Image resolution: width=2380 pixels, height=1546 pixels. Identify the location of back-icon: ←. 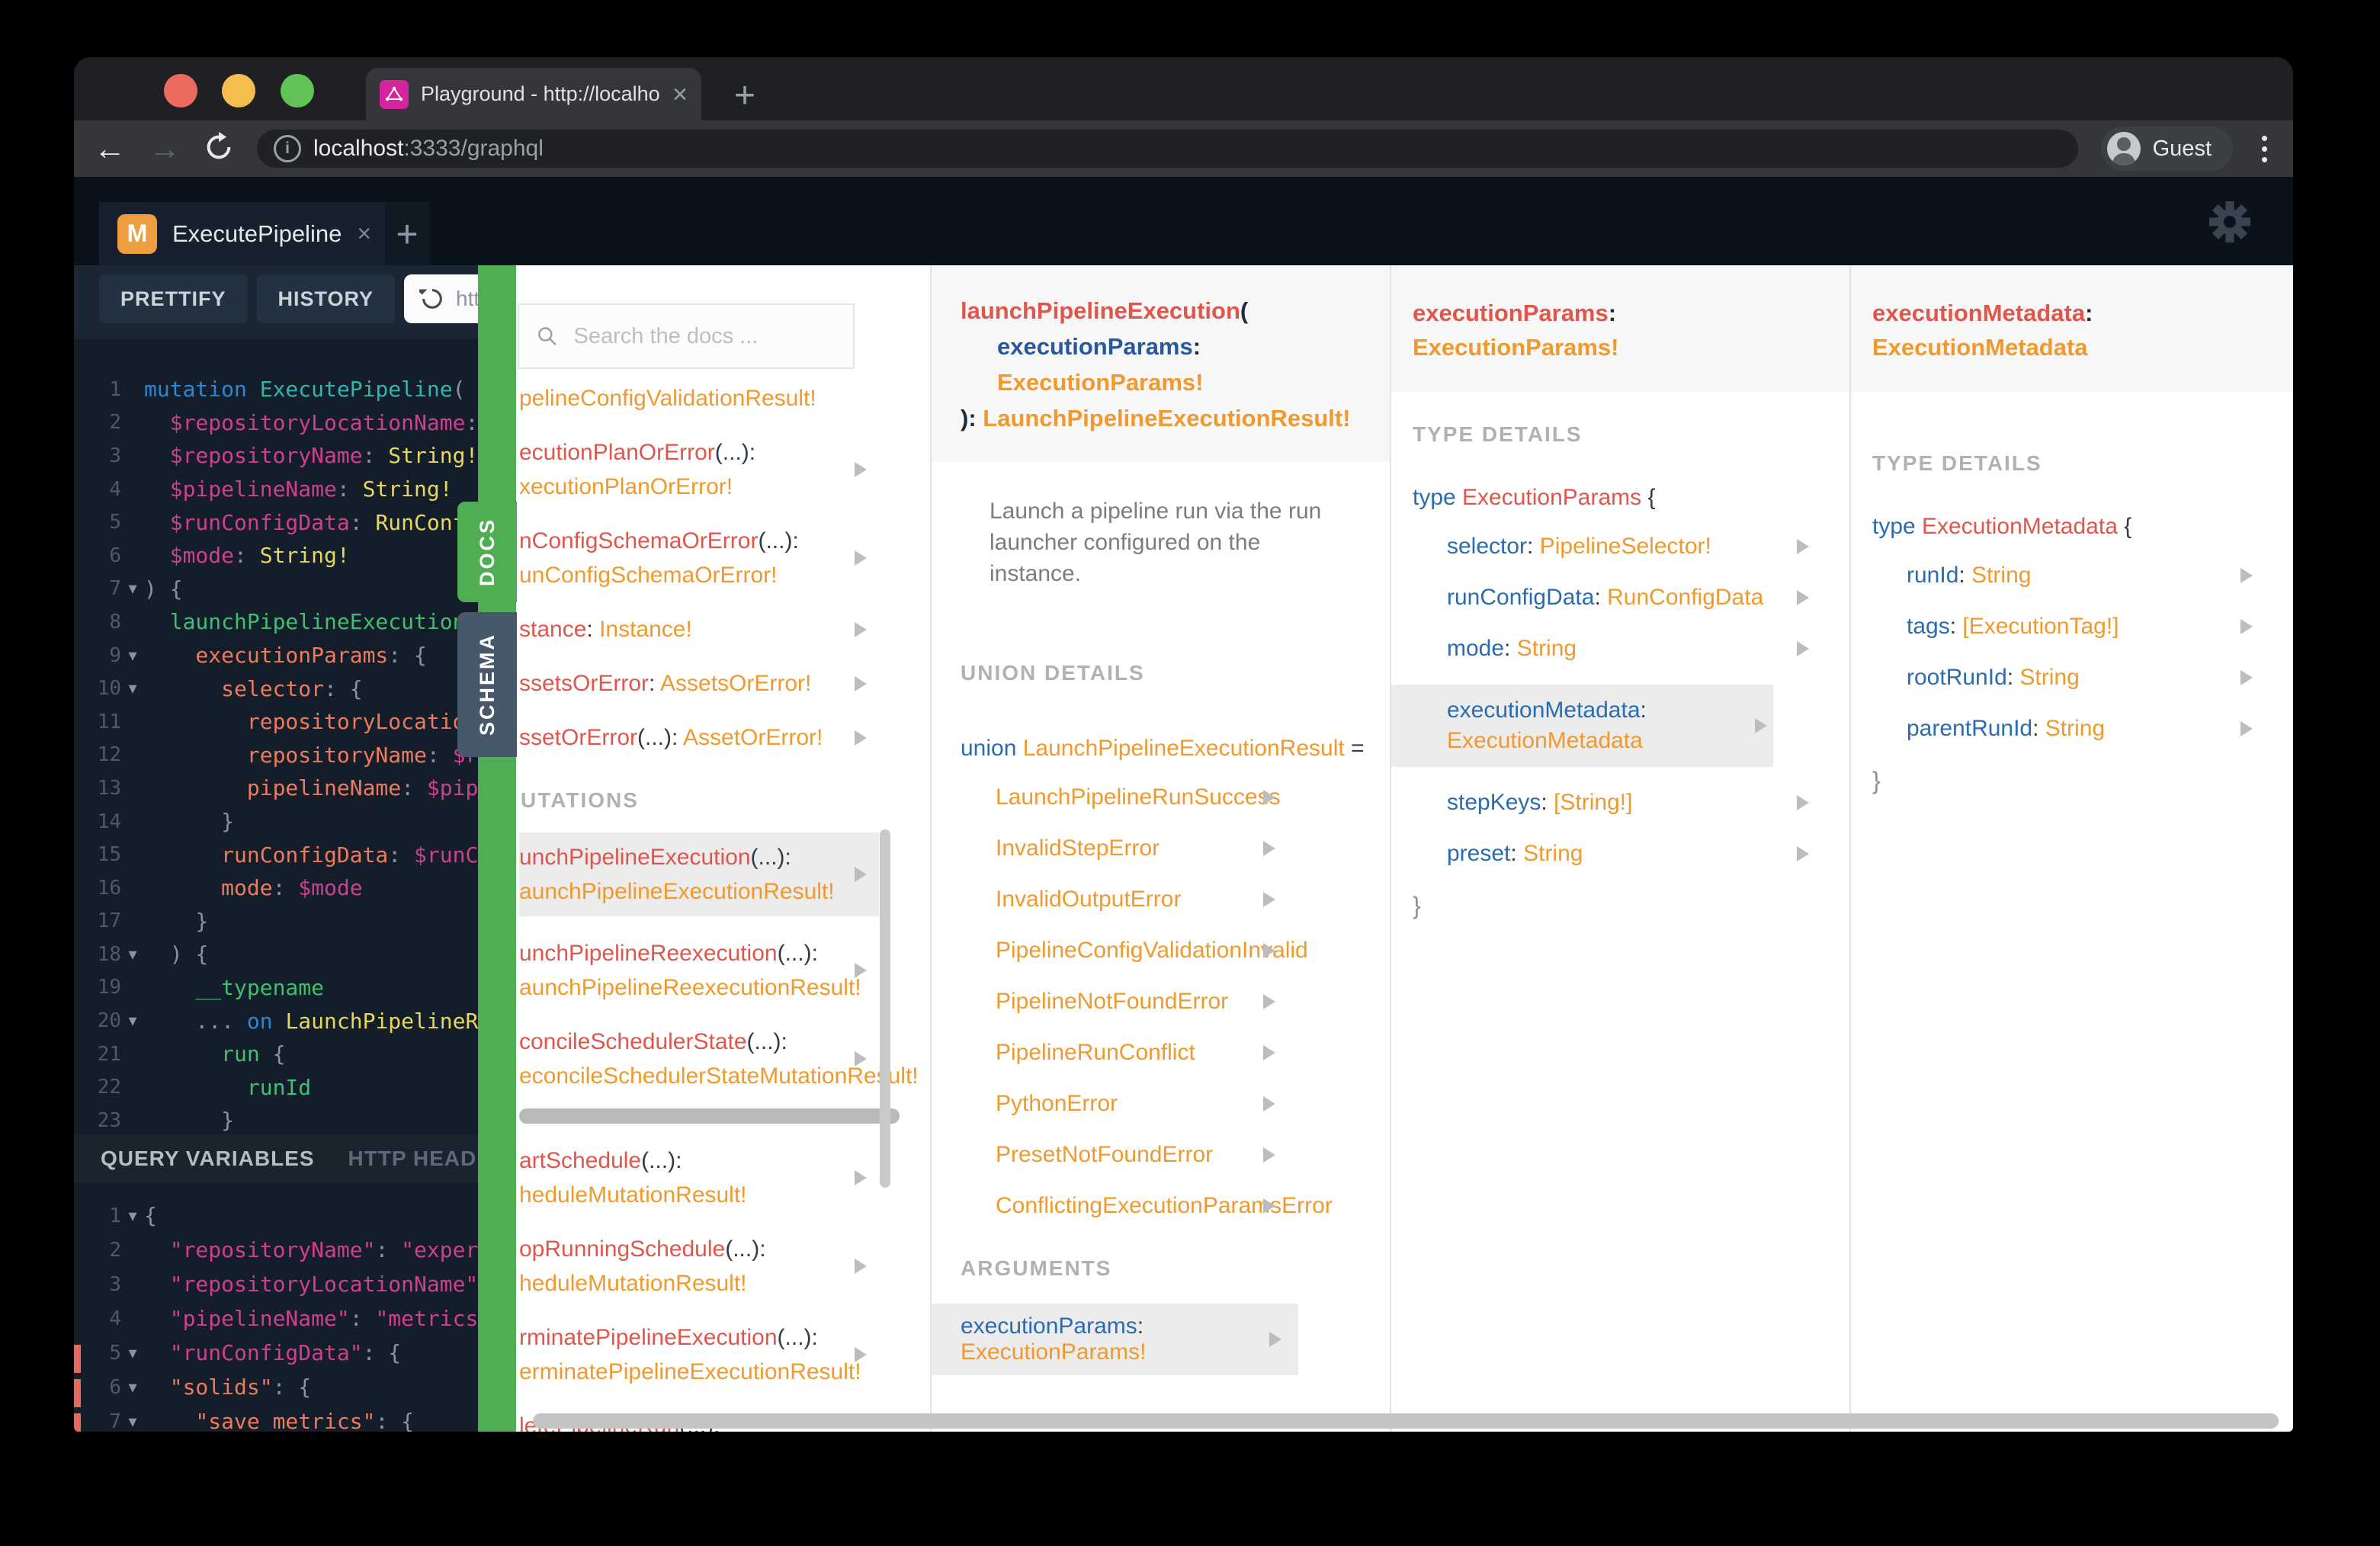
(110, 149).